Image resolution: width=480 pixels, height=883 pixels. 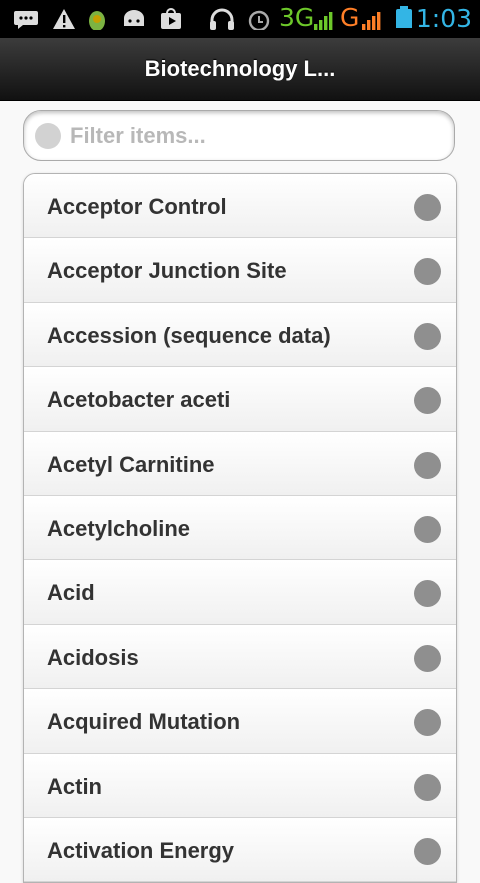 I want to click on list-item: Acetylcholine, so click(x=240, y=528).